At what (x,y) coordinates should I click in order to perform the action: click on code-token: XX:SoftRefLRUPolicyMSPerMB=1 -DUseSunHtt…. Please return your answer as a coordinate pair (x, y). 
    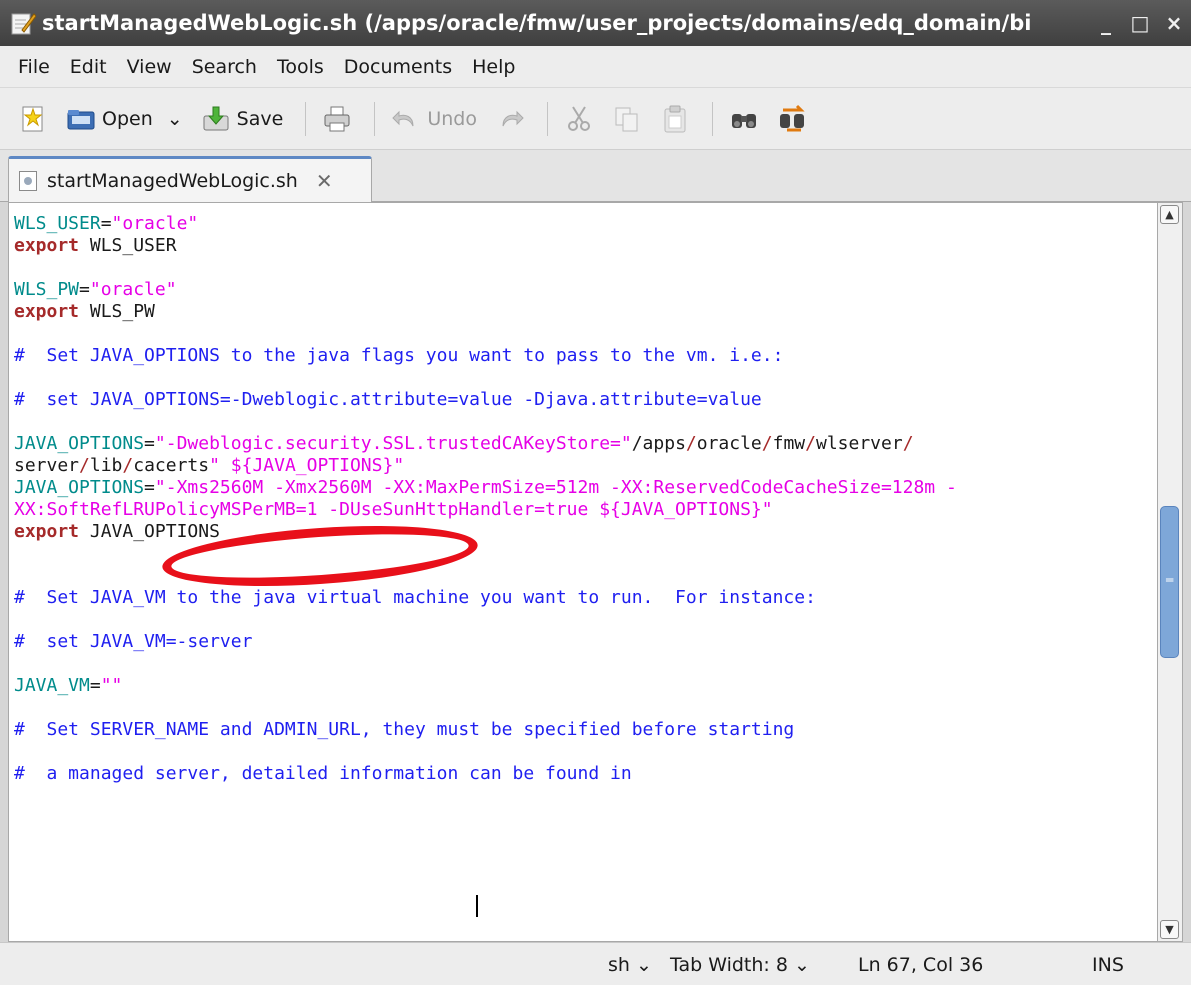
    Looking at the image, I should click on (393, 509).